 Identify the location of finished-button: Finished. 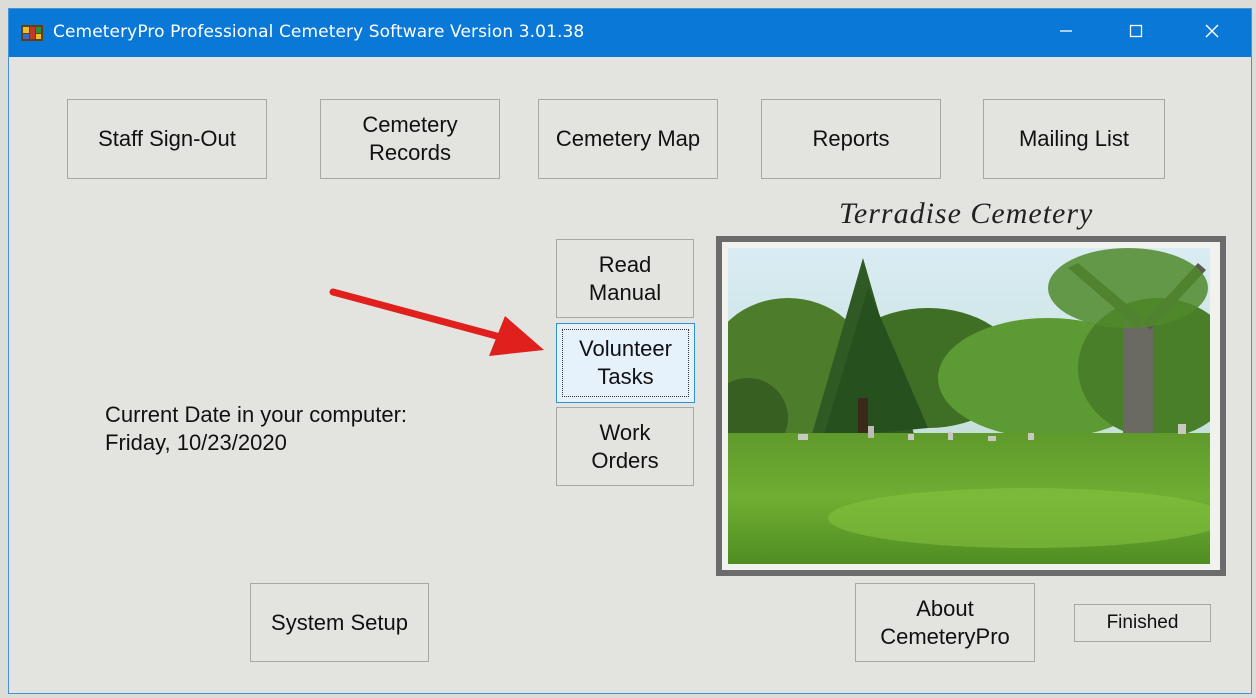
(1142, 623).